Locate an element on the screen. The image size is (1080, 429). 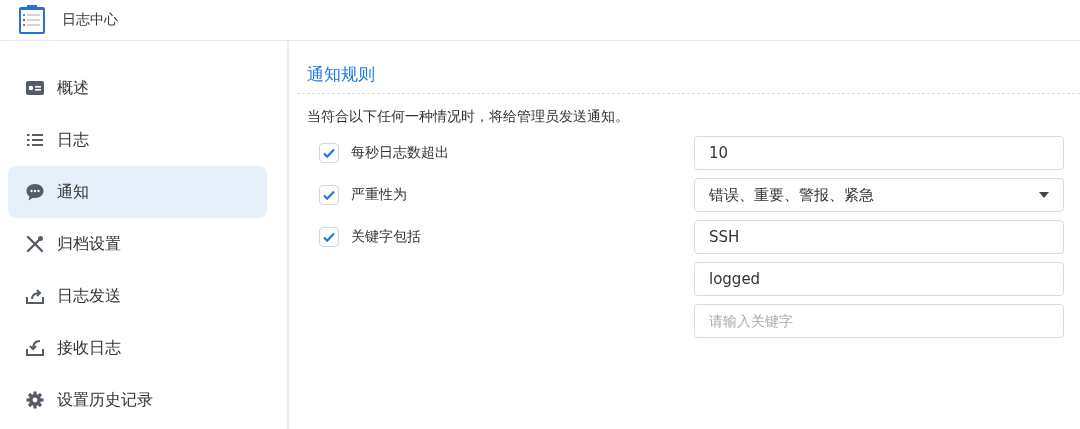
sidebar-item: 归档设置 is located at coordinates (137, 244).